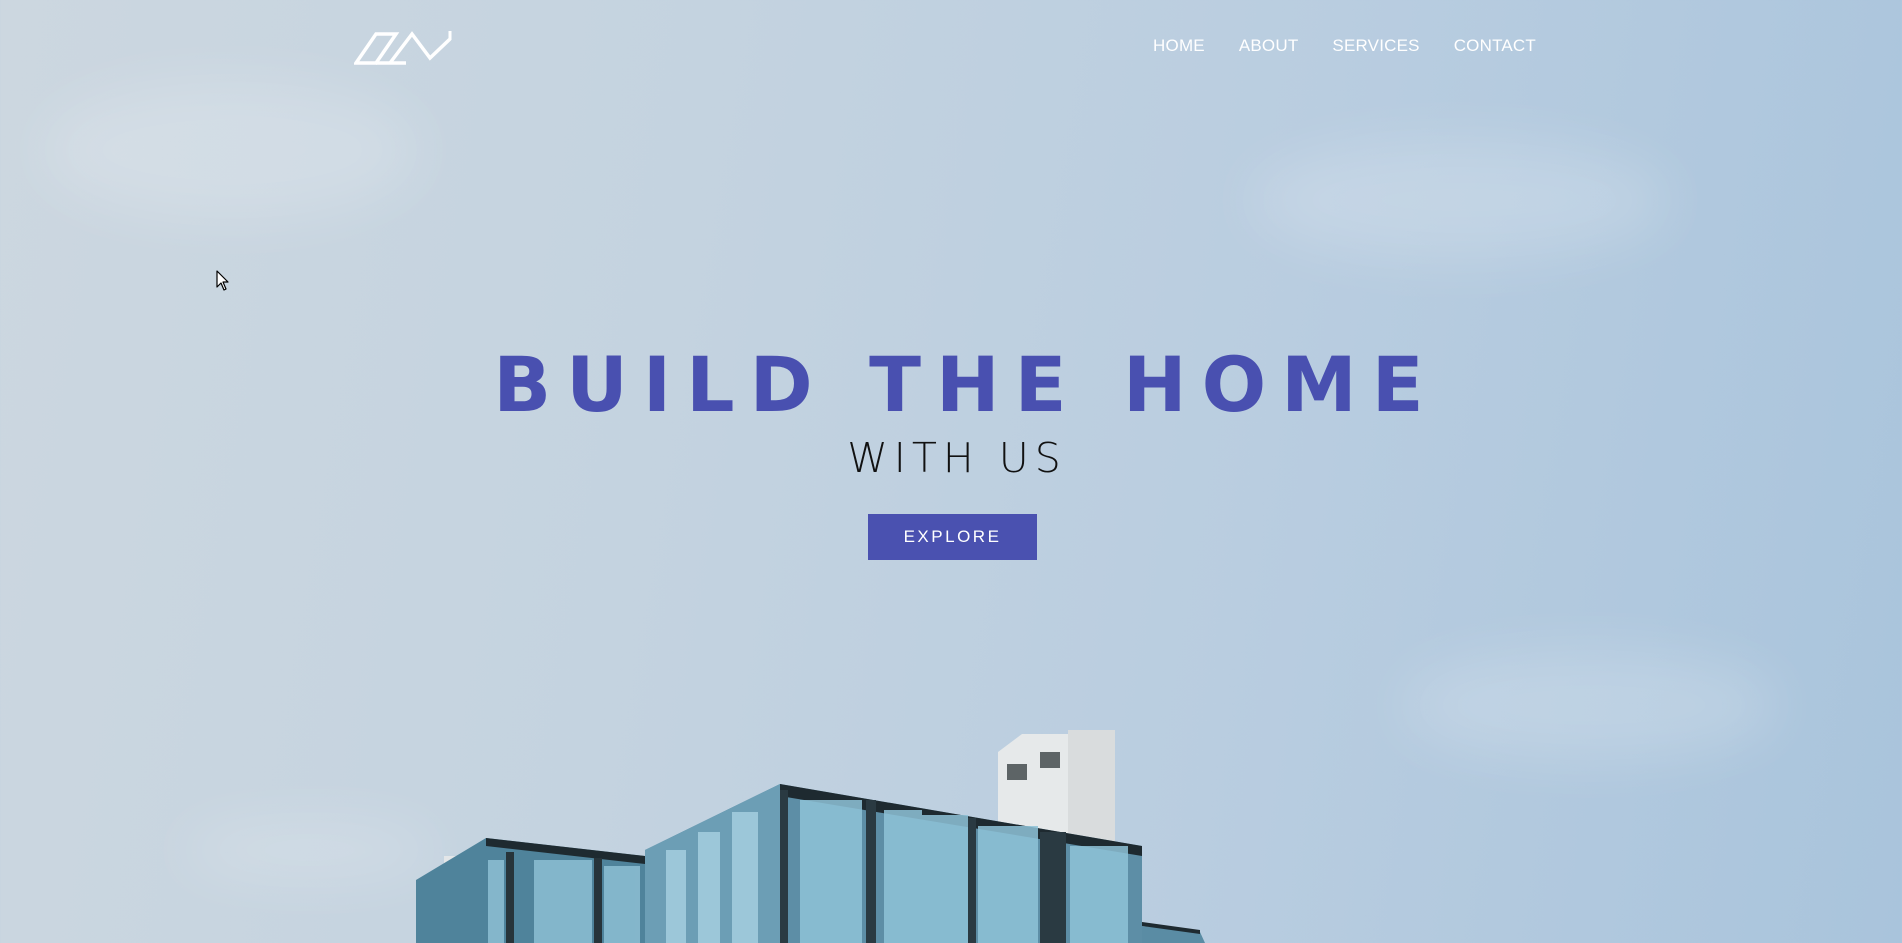  Describe the element at coordinates (404, 48) in the screenshot. I see `house-roof-logo` at that location.